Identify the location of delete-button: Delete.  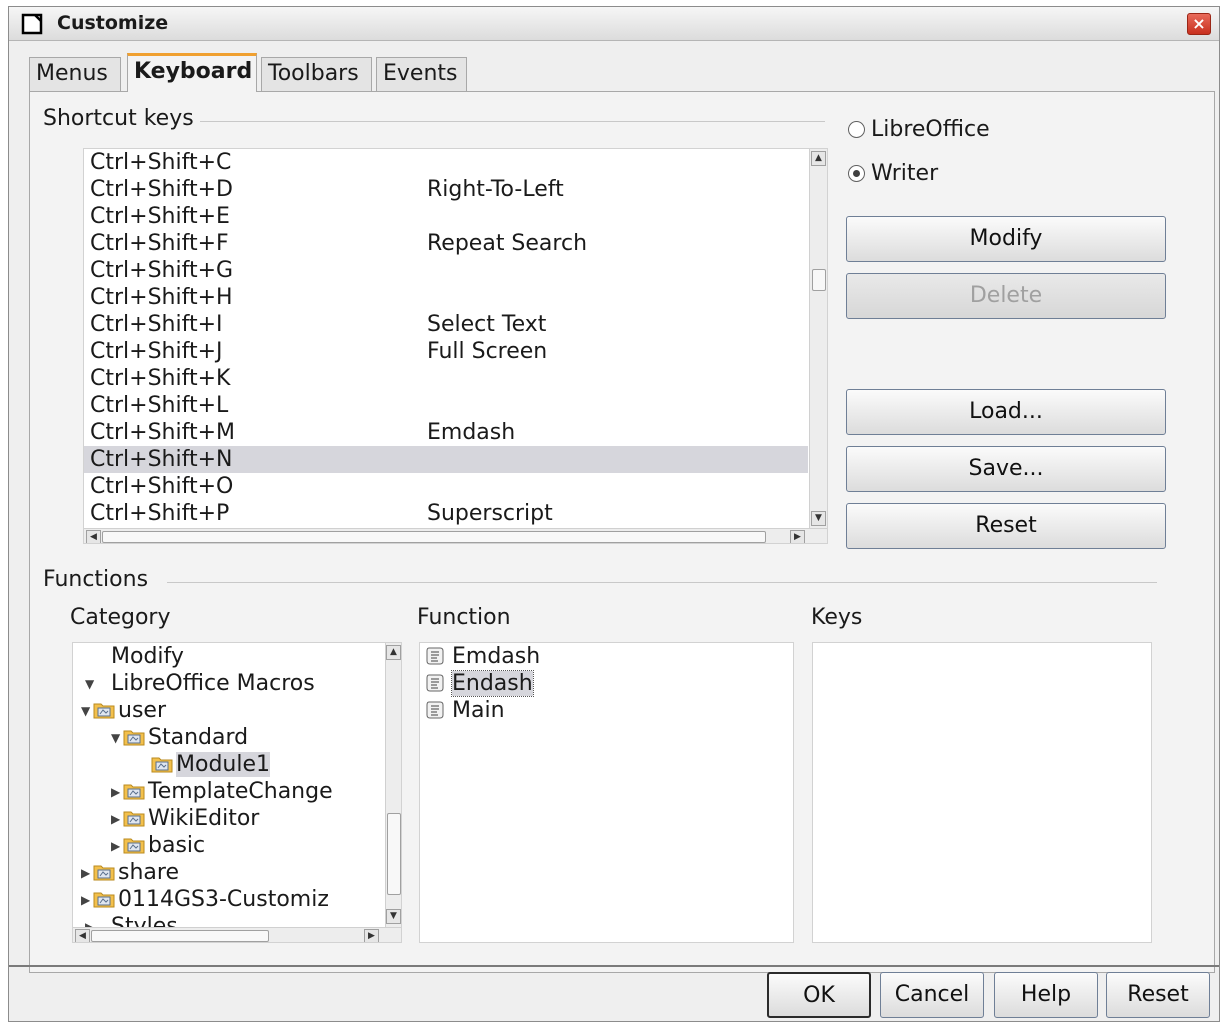
(1006, 296).